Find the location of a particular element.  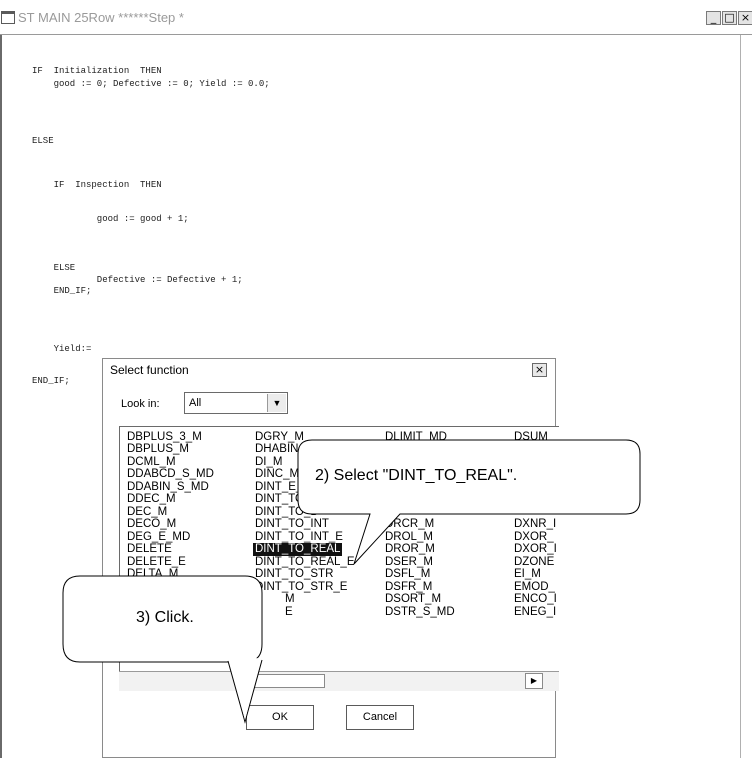

window-titlebar: ST MAIN 25Row ******Step * _ □ × is located at coordinates (376, 17).